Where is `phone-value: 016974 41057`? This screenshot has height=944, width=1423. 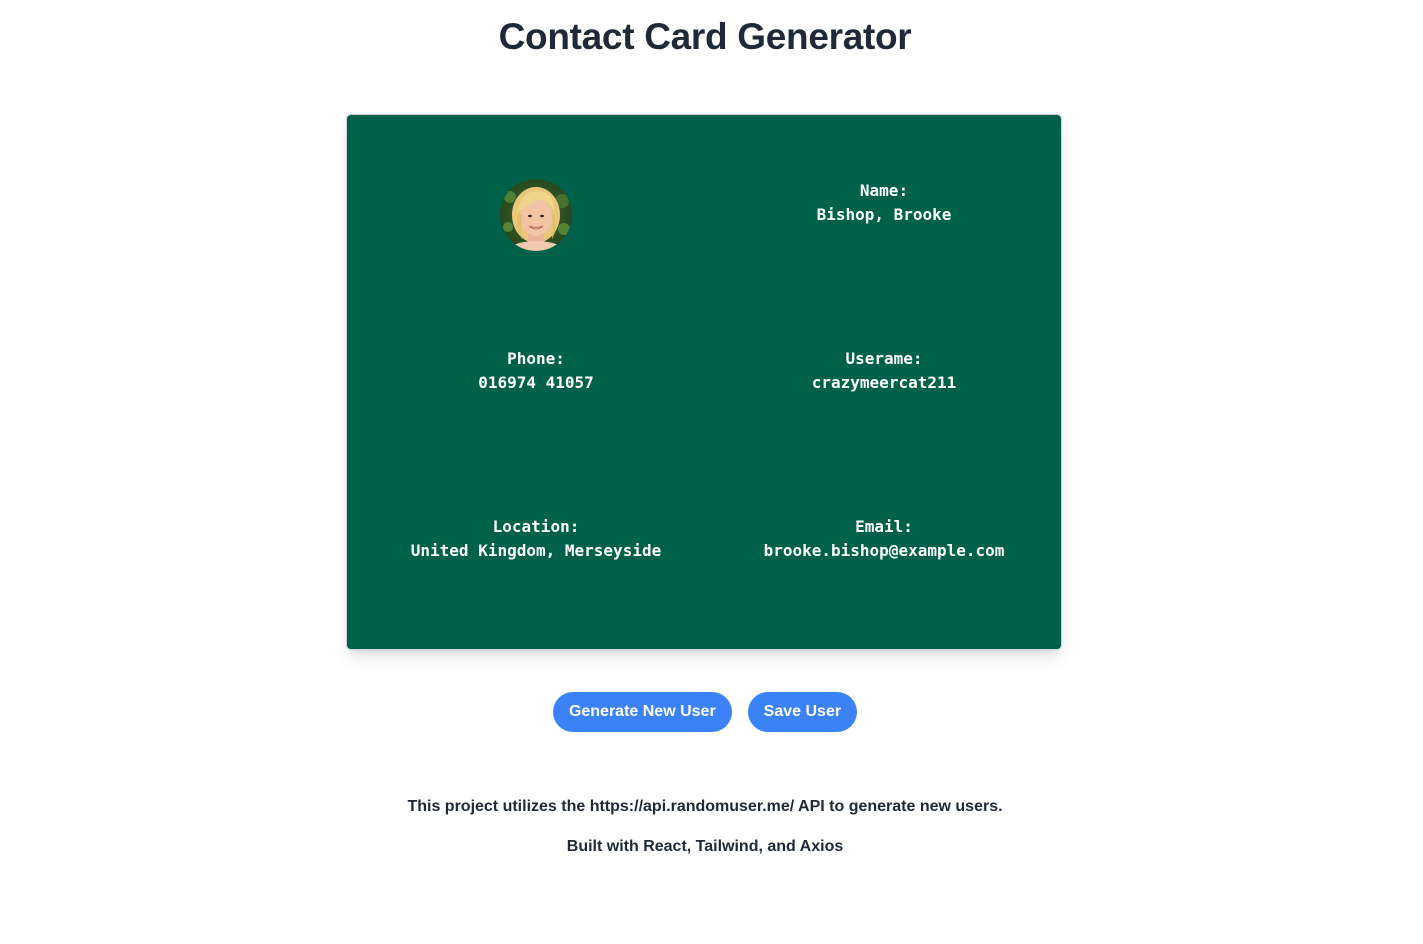 phone-value: 016974 41057 is located at coordinates (536, 382).